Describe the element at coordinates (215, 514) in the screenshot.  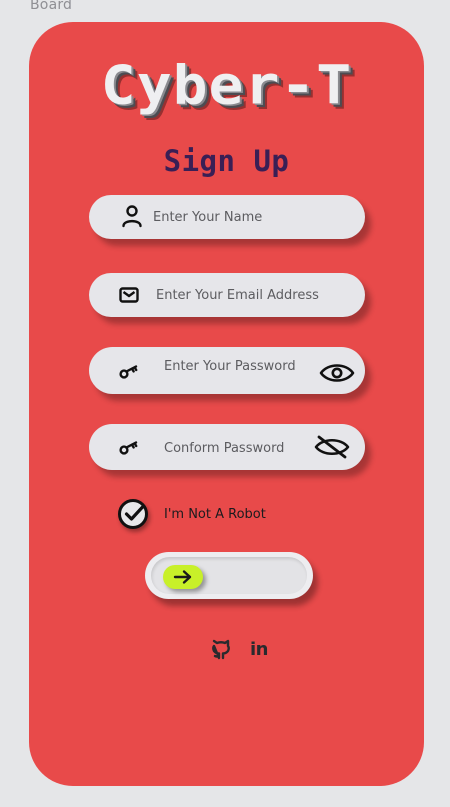
I see `captcha-label: I'm Not A Robot` at that location.